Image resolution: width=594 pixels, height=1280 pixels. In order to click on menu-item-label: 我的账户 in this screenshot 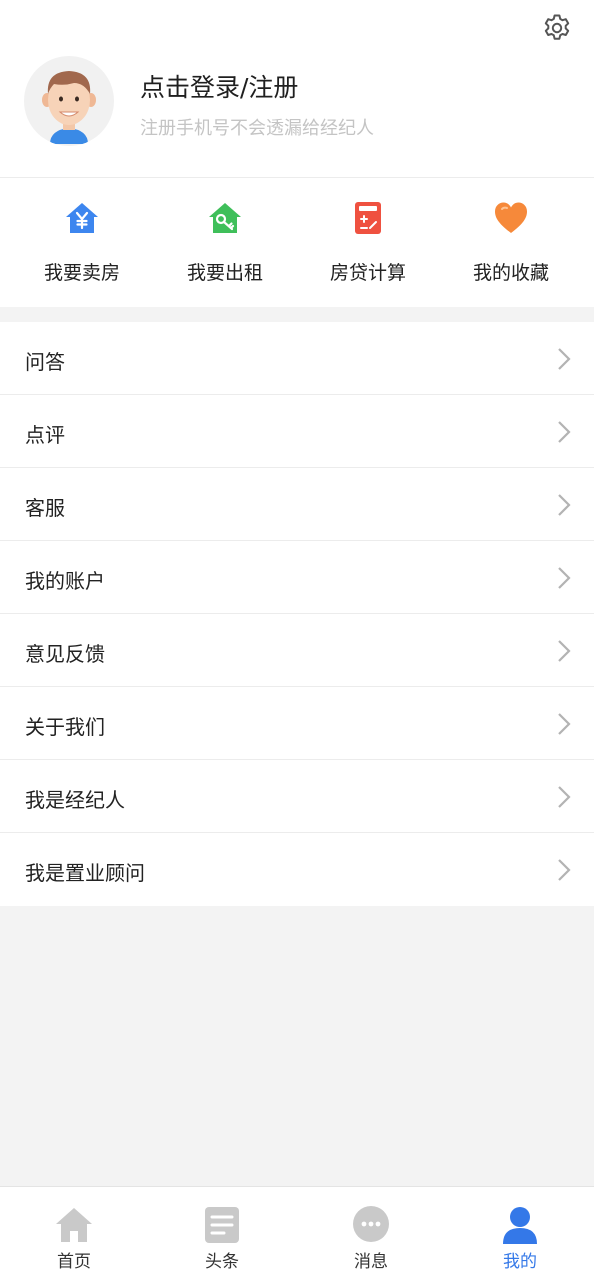, I will do `click(65, 581)`.